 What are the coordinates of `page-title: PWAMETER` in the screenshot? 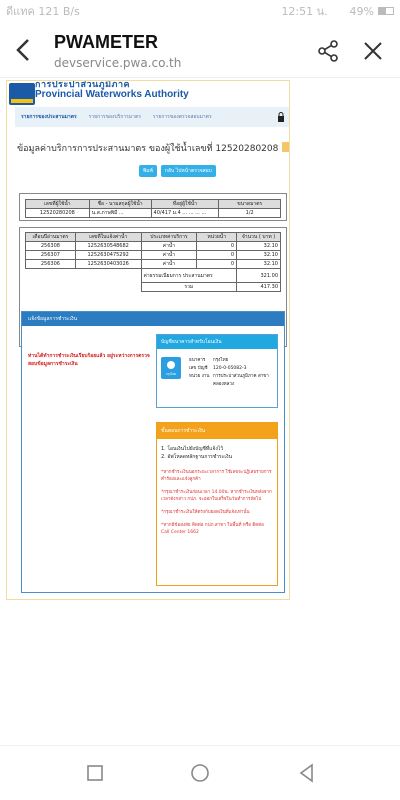 It's located at (106, 42).